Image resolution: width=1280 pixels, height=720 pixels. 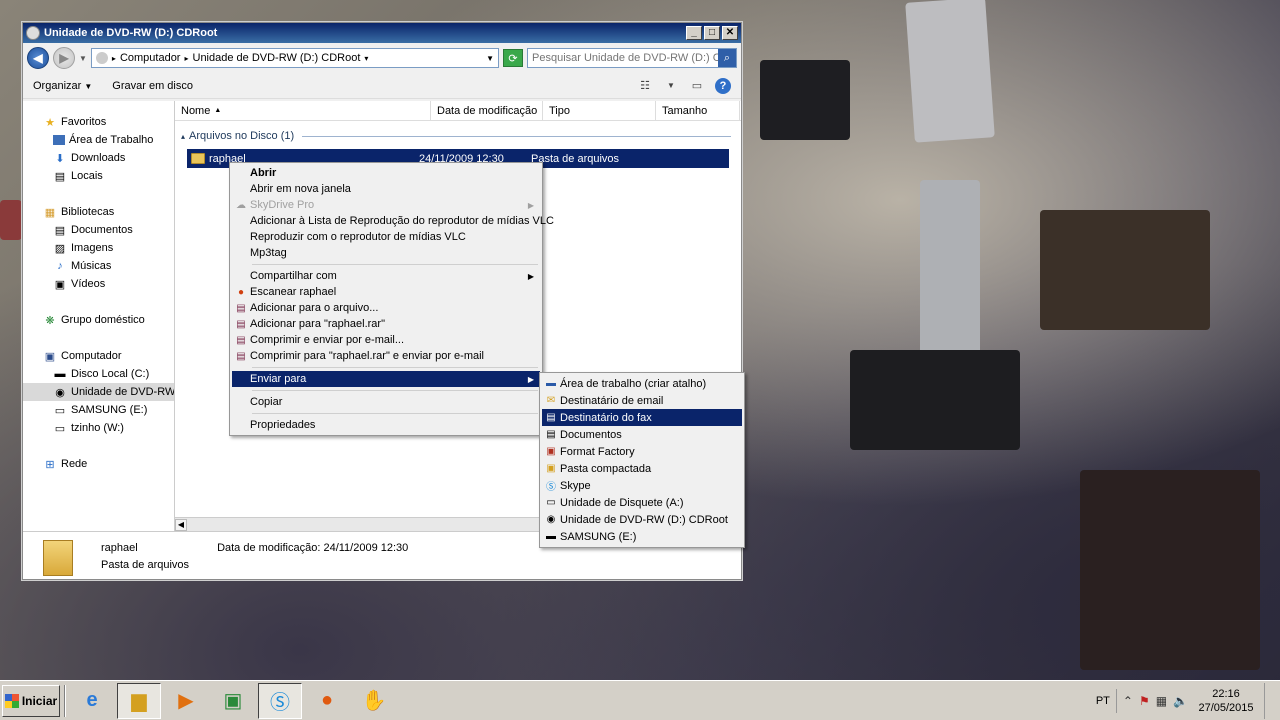 What do you see at coordinates (181, 524) in the screenshot?
I see `scroll-left-icon: ◀` at bounding box center [181, 524].